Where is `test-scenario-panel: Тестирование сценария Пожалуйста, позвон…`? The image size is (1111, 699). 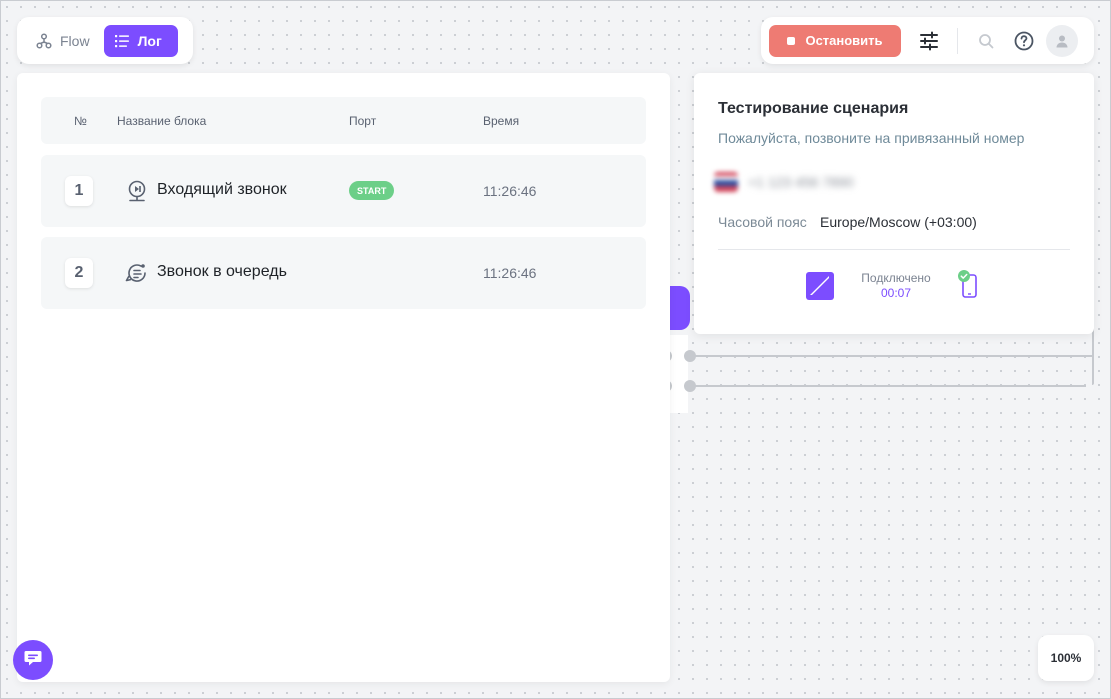
test-scenario-panel: Тестирование сценария Пожалуйста, позвон… is located at coordinates (894, 203).